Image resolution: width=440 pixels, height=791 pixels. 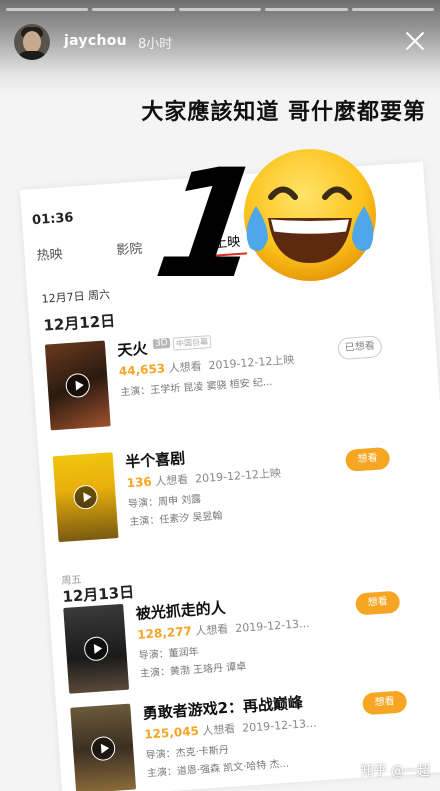 What do you see at coordinates (95, 41) in the screenshot?
I see `username: jaychou` at bounding box center [95, 41].